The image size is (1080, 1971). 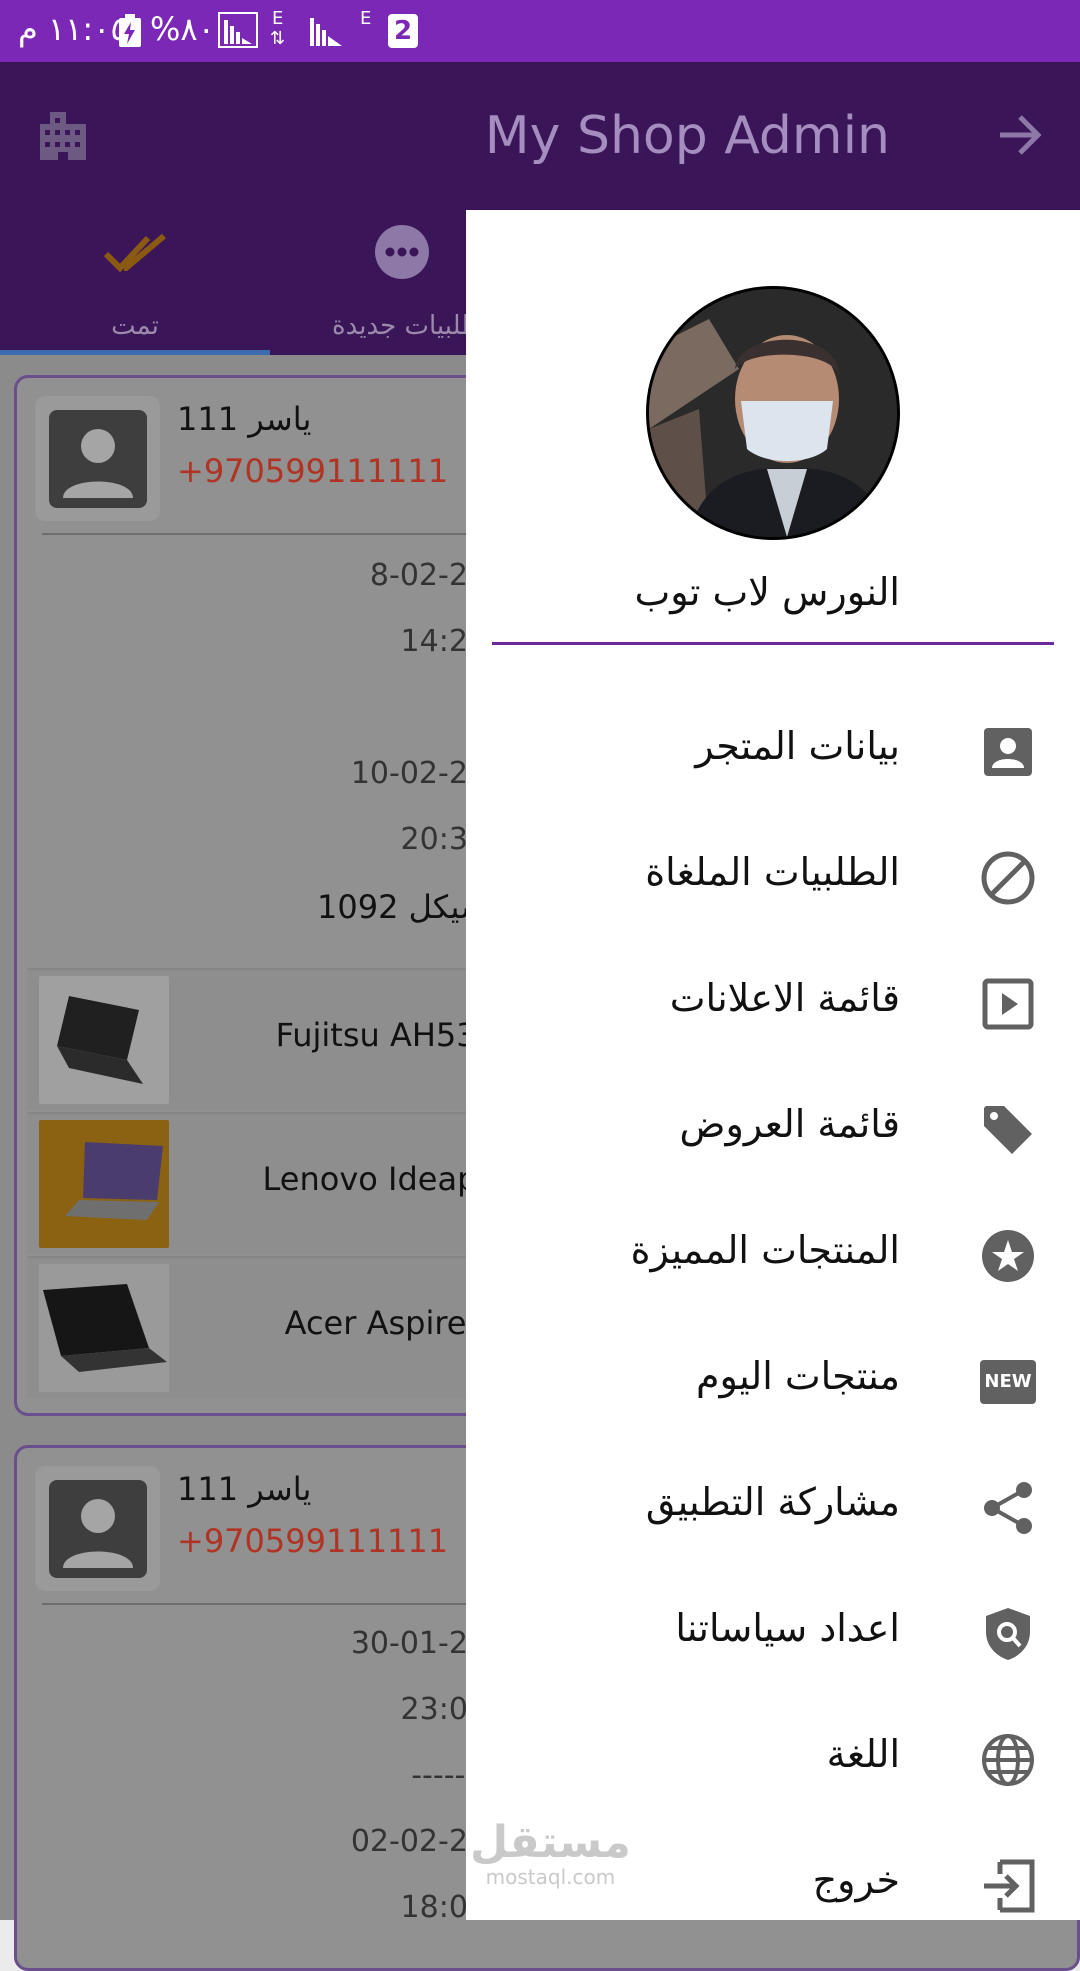 What do you see at coordinates (1008, 1130) in the screenshot?
I see `tag-icon` at bounding box center [1008, 1130].